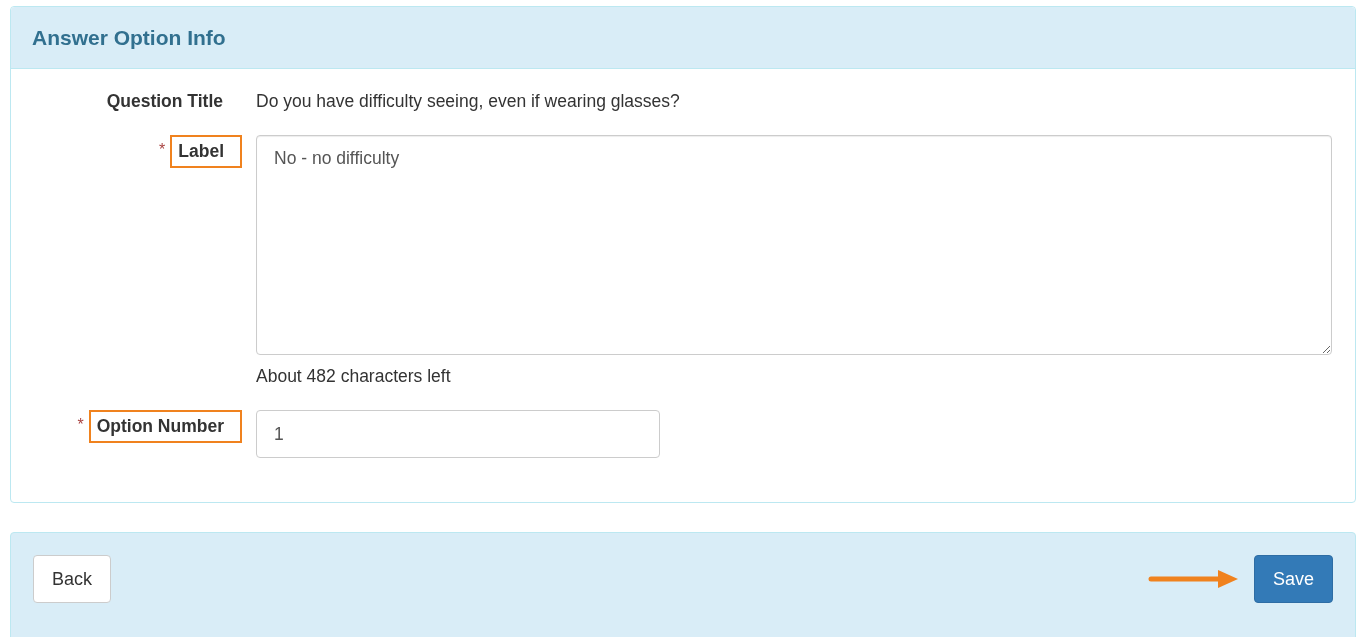 This screenshot has width=1359, height=643. What do you see at coordinates (1293, 579) in the screenshot?
I see `save-button: Save` at bounding box center [1293, 579].